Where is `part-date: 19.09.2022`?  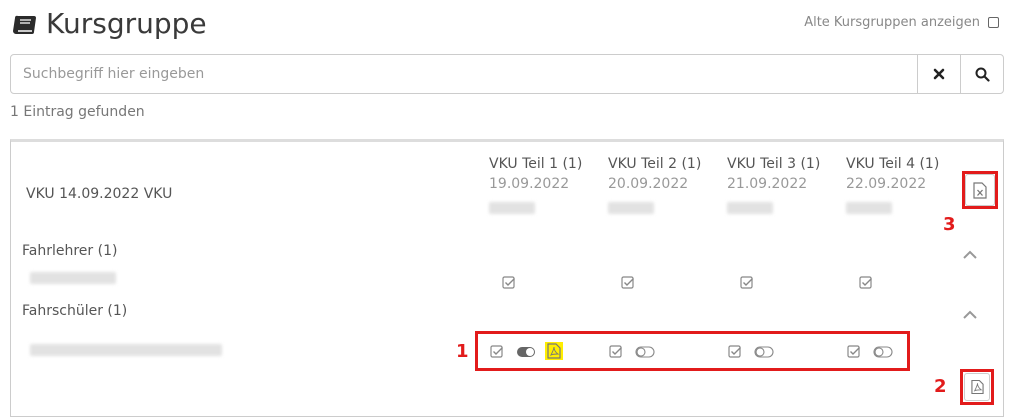
part-date: 19.09.2022 is located at coordinates (529, 184).